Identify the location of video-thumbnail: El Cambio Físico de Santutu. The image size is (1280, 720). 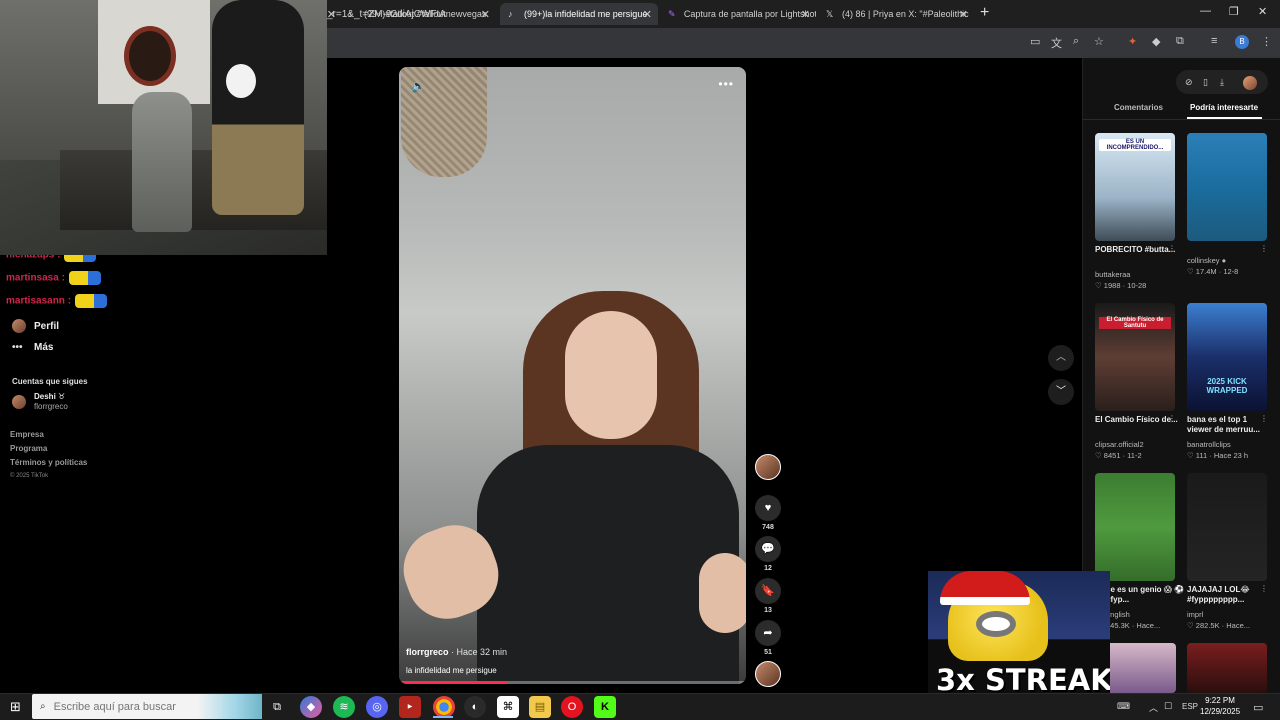
(1135, 357).